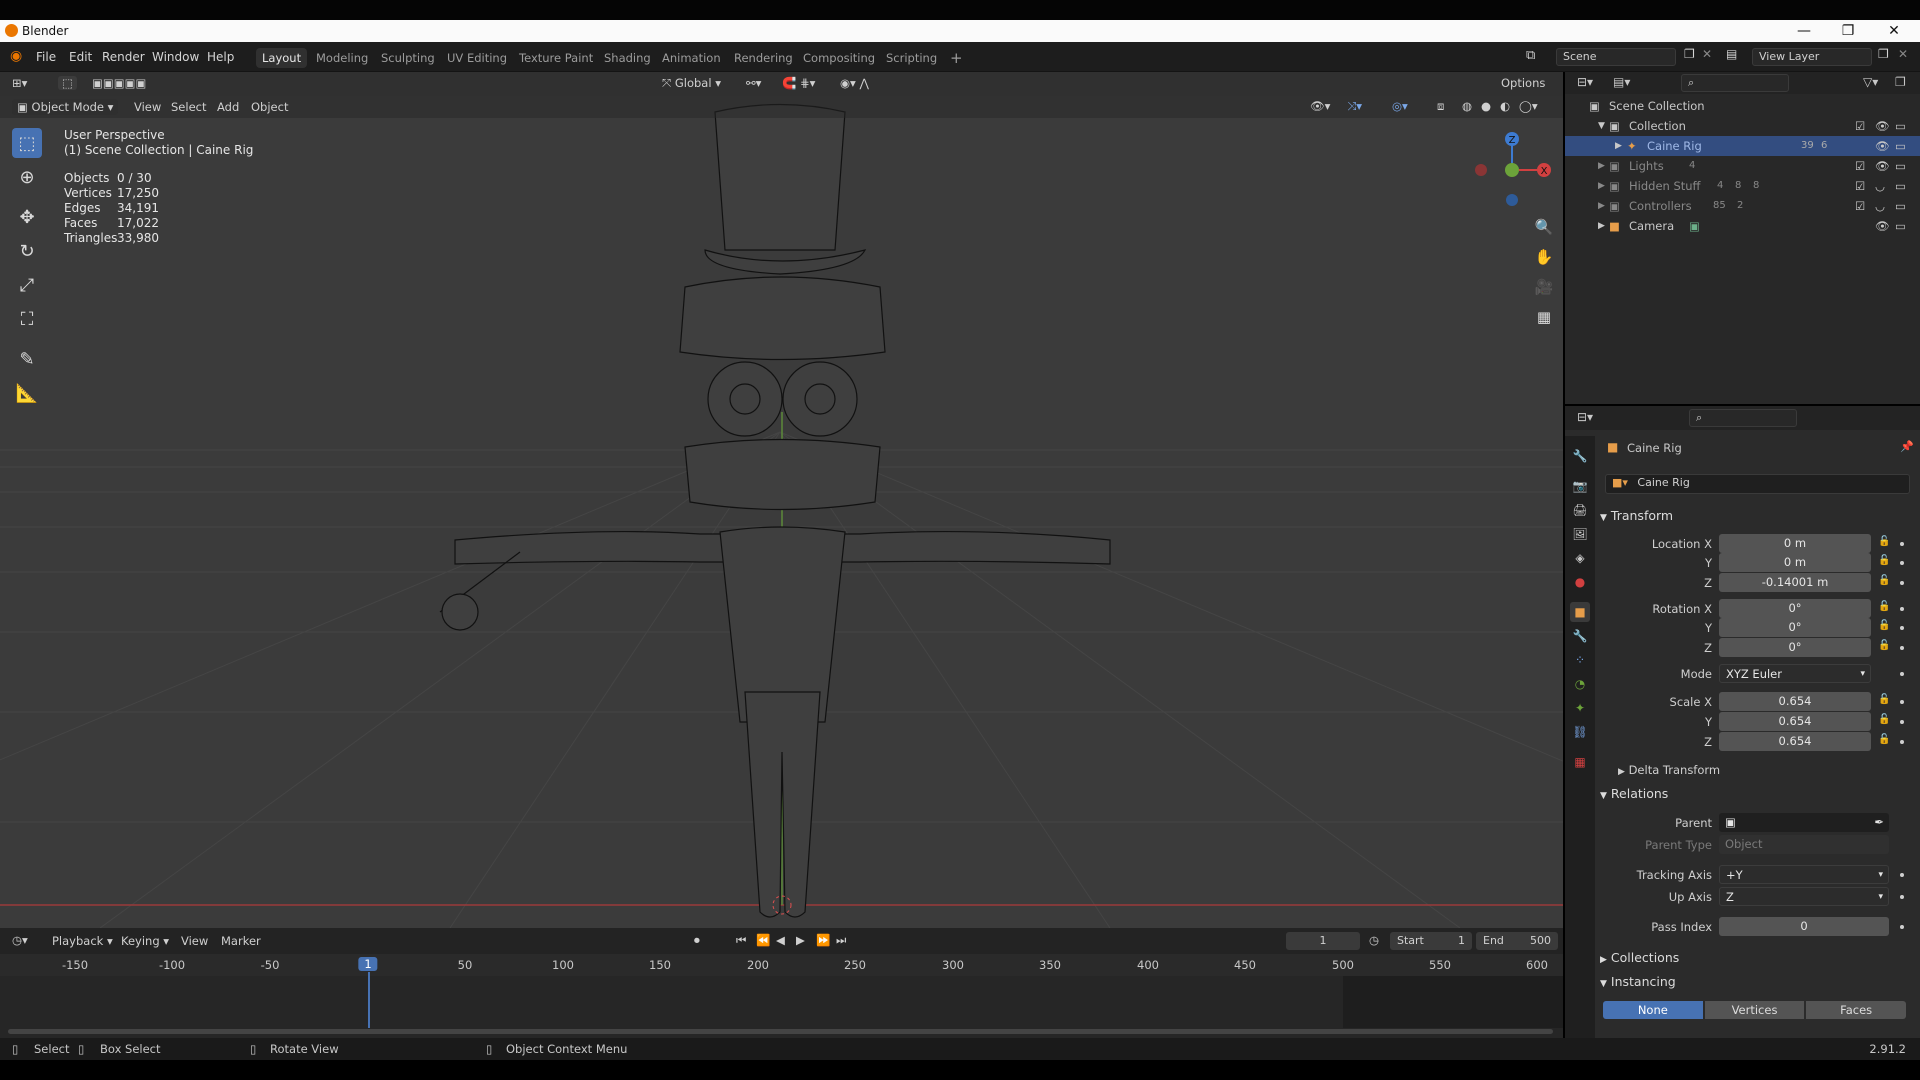  I want to click on physics-tab-icon: ◔, so click(1580, 684).